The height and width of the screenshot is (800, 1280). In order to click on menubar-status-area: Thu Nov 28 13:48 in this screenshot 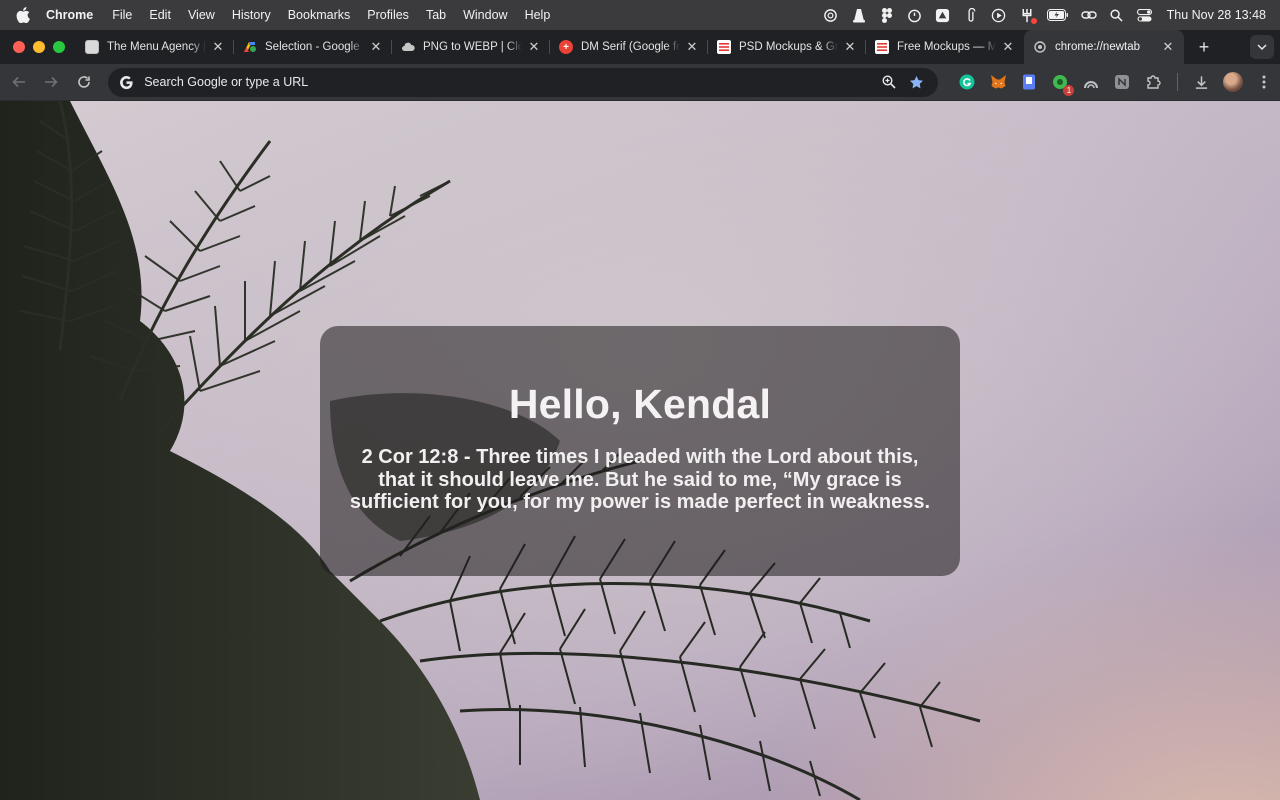, I will do `click(1045, 15)`.